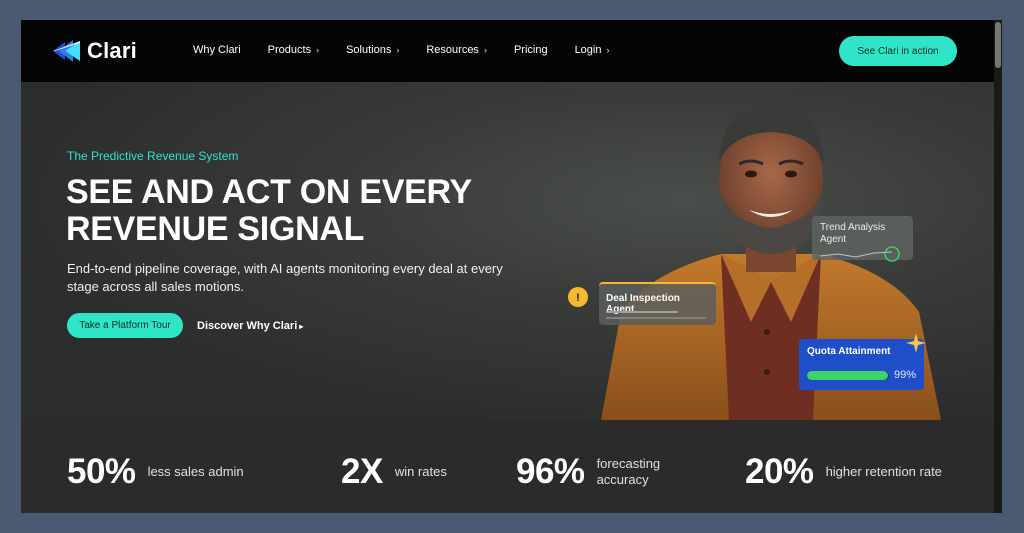 This screenshot has height=533, width=1024. I want to click on nav-resources: Resources ›, so click(456, 50).